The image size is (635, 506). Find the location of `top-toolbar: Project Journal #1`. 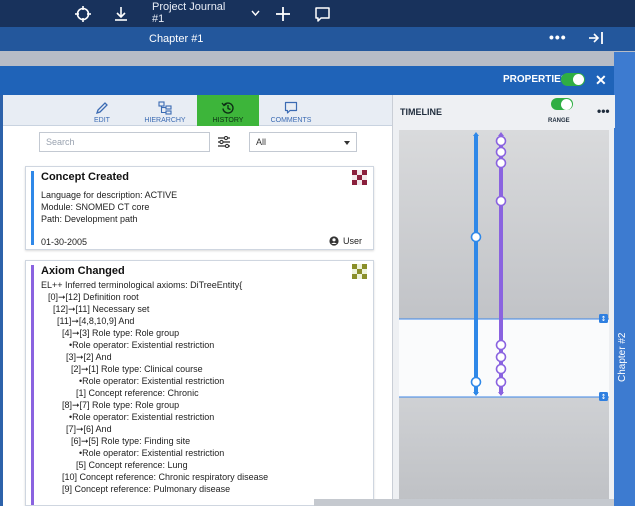

top-toolbar: Project Journal #1 is located at coordinates (317, 13).